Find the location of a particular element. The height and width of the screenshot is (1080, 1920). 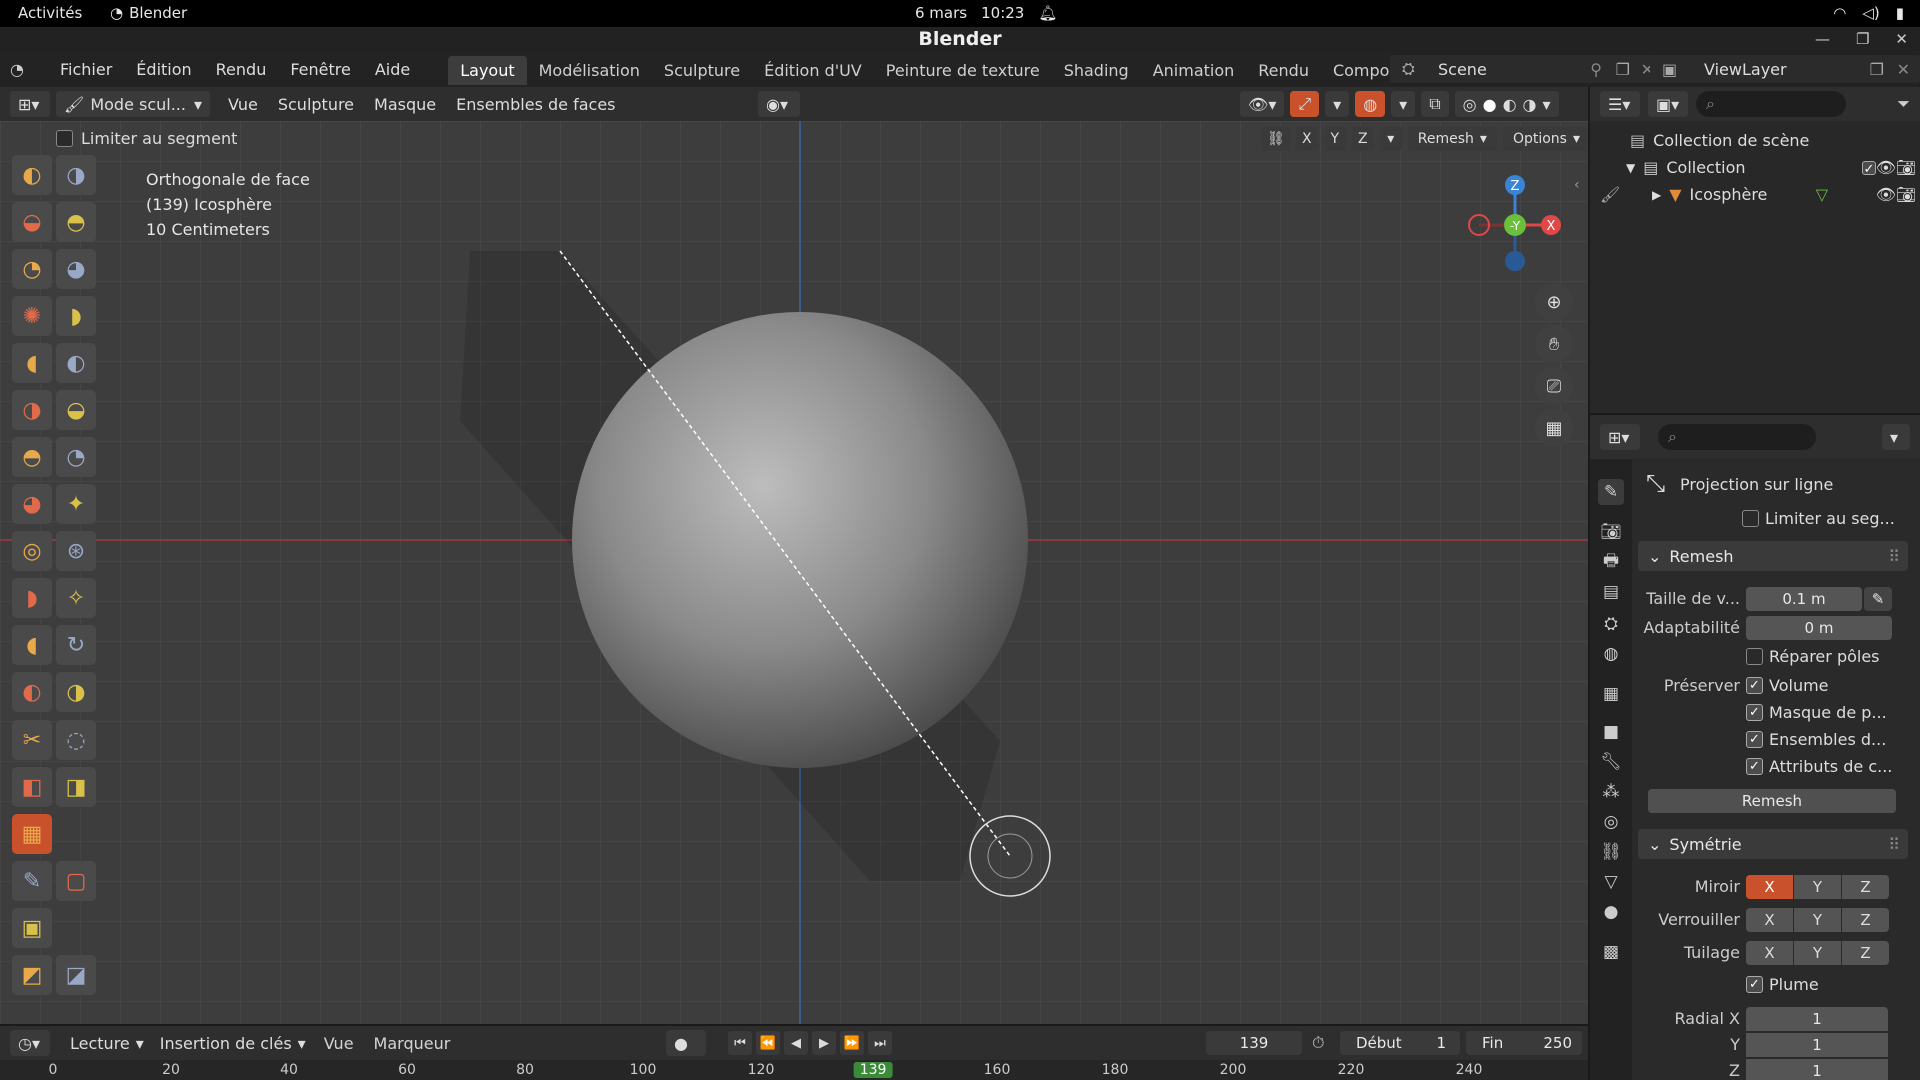

menu-0: Fichier is located at coordinates (86, 69).